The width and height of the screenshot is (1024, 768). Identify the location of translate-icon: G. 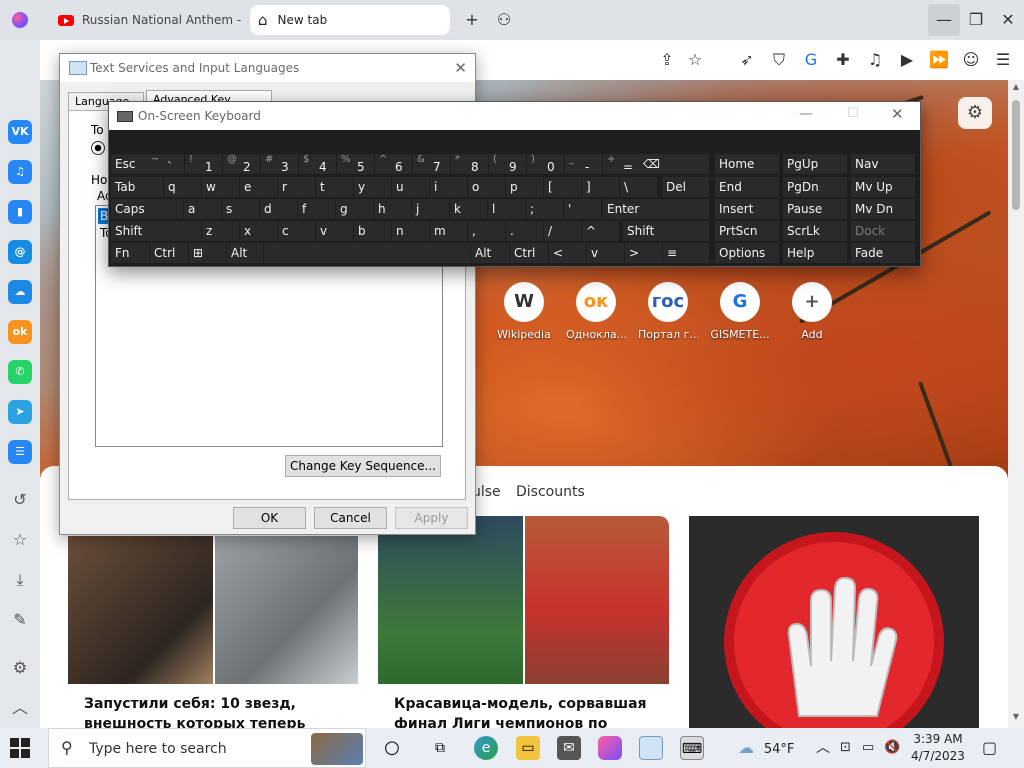
(811, 60).